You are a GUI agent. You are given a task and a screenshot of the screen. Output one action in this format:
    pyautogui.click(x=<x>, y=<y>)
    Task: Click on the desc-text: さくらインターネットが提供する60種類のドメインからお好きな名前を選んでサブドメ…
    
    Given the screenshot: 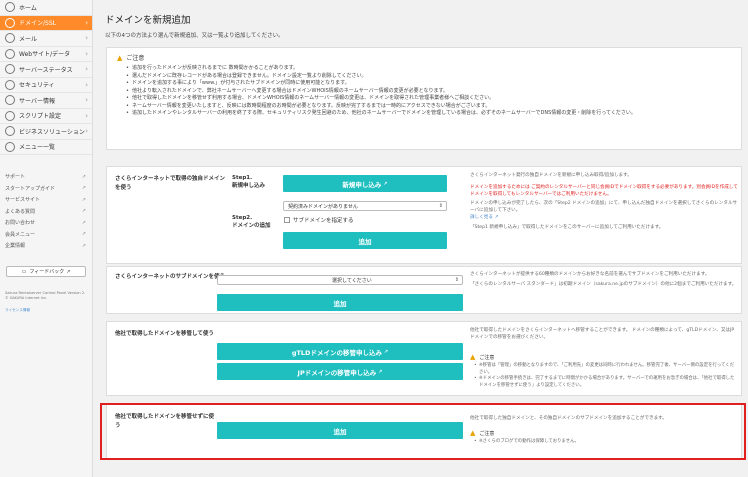 What is the action you would take?
    pyautogui.click(x=590, y=274)
    